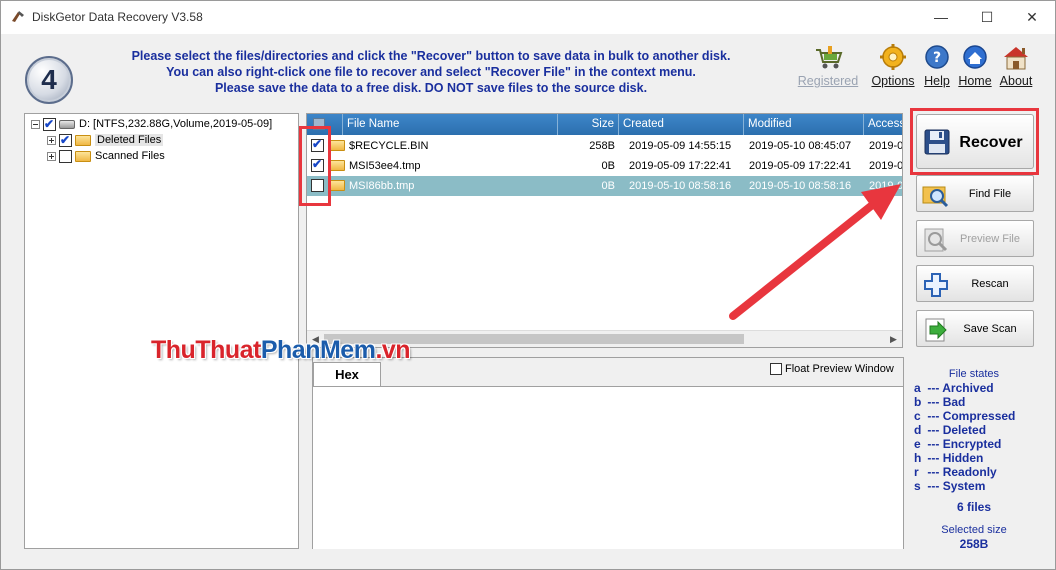 The width and height of the screenshot is (1056, 570). Describe the element at coordinates (990, 284) in the screenshot. I see `rescan-label: Rescan` at that location.